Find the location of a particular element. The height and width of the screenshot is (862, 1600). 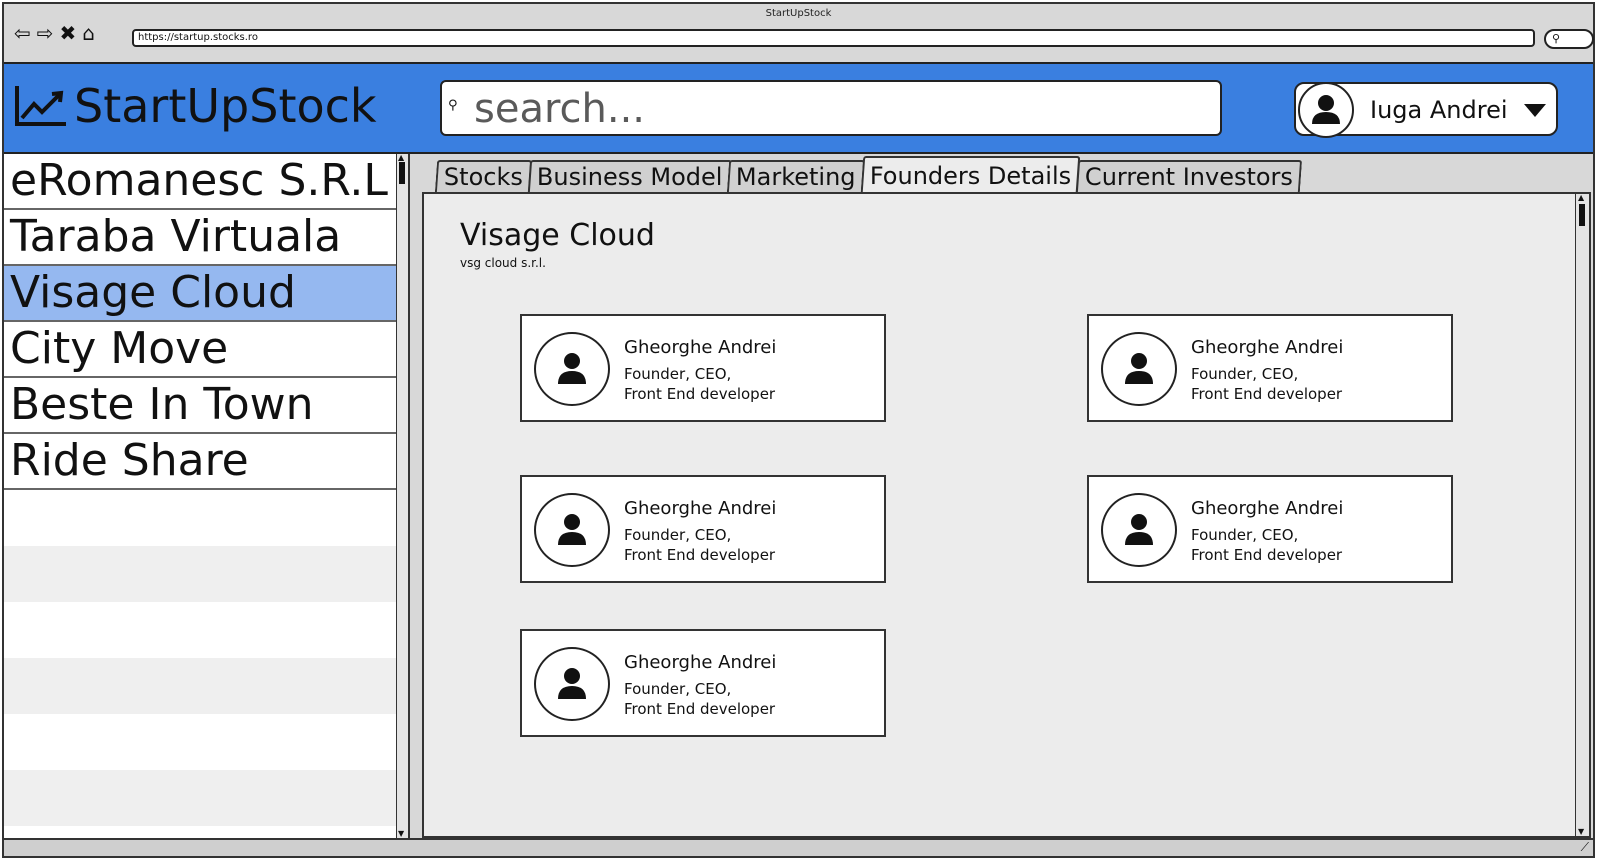

sidebar-item-ride-share: Ride Share is located at coordinates (200, 462).